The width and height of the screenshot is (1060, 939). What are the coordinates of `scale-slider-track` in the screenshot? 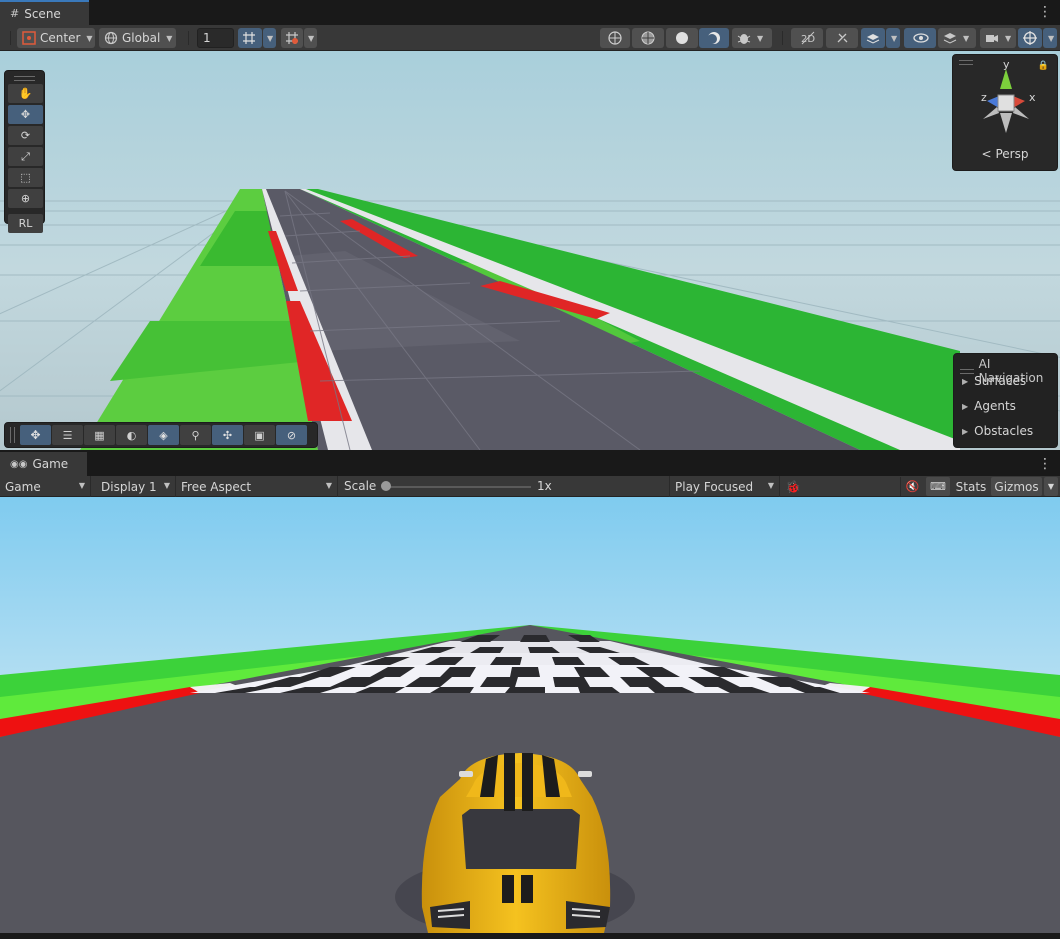 It's located at (457, 487).